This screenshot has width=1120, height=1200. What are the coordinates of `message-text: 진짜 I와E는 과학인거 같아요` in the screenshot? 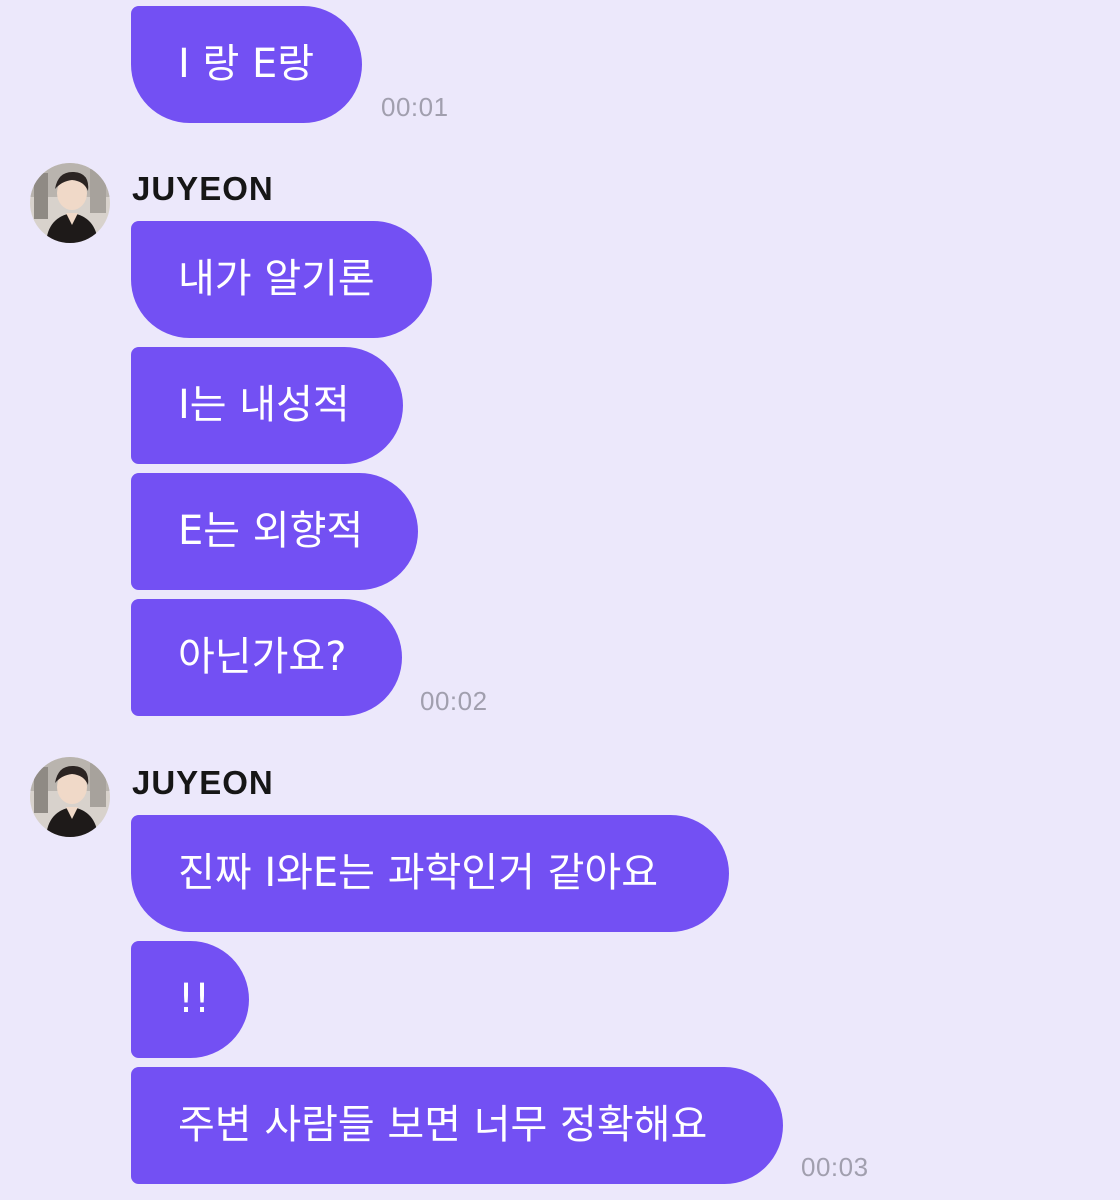 It's located at (418, 873).